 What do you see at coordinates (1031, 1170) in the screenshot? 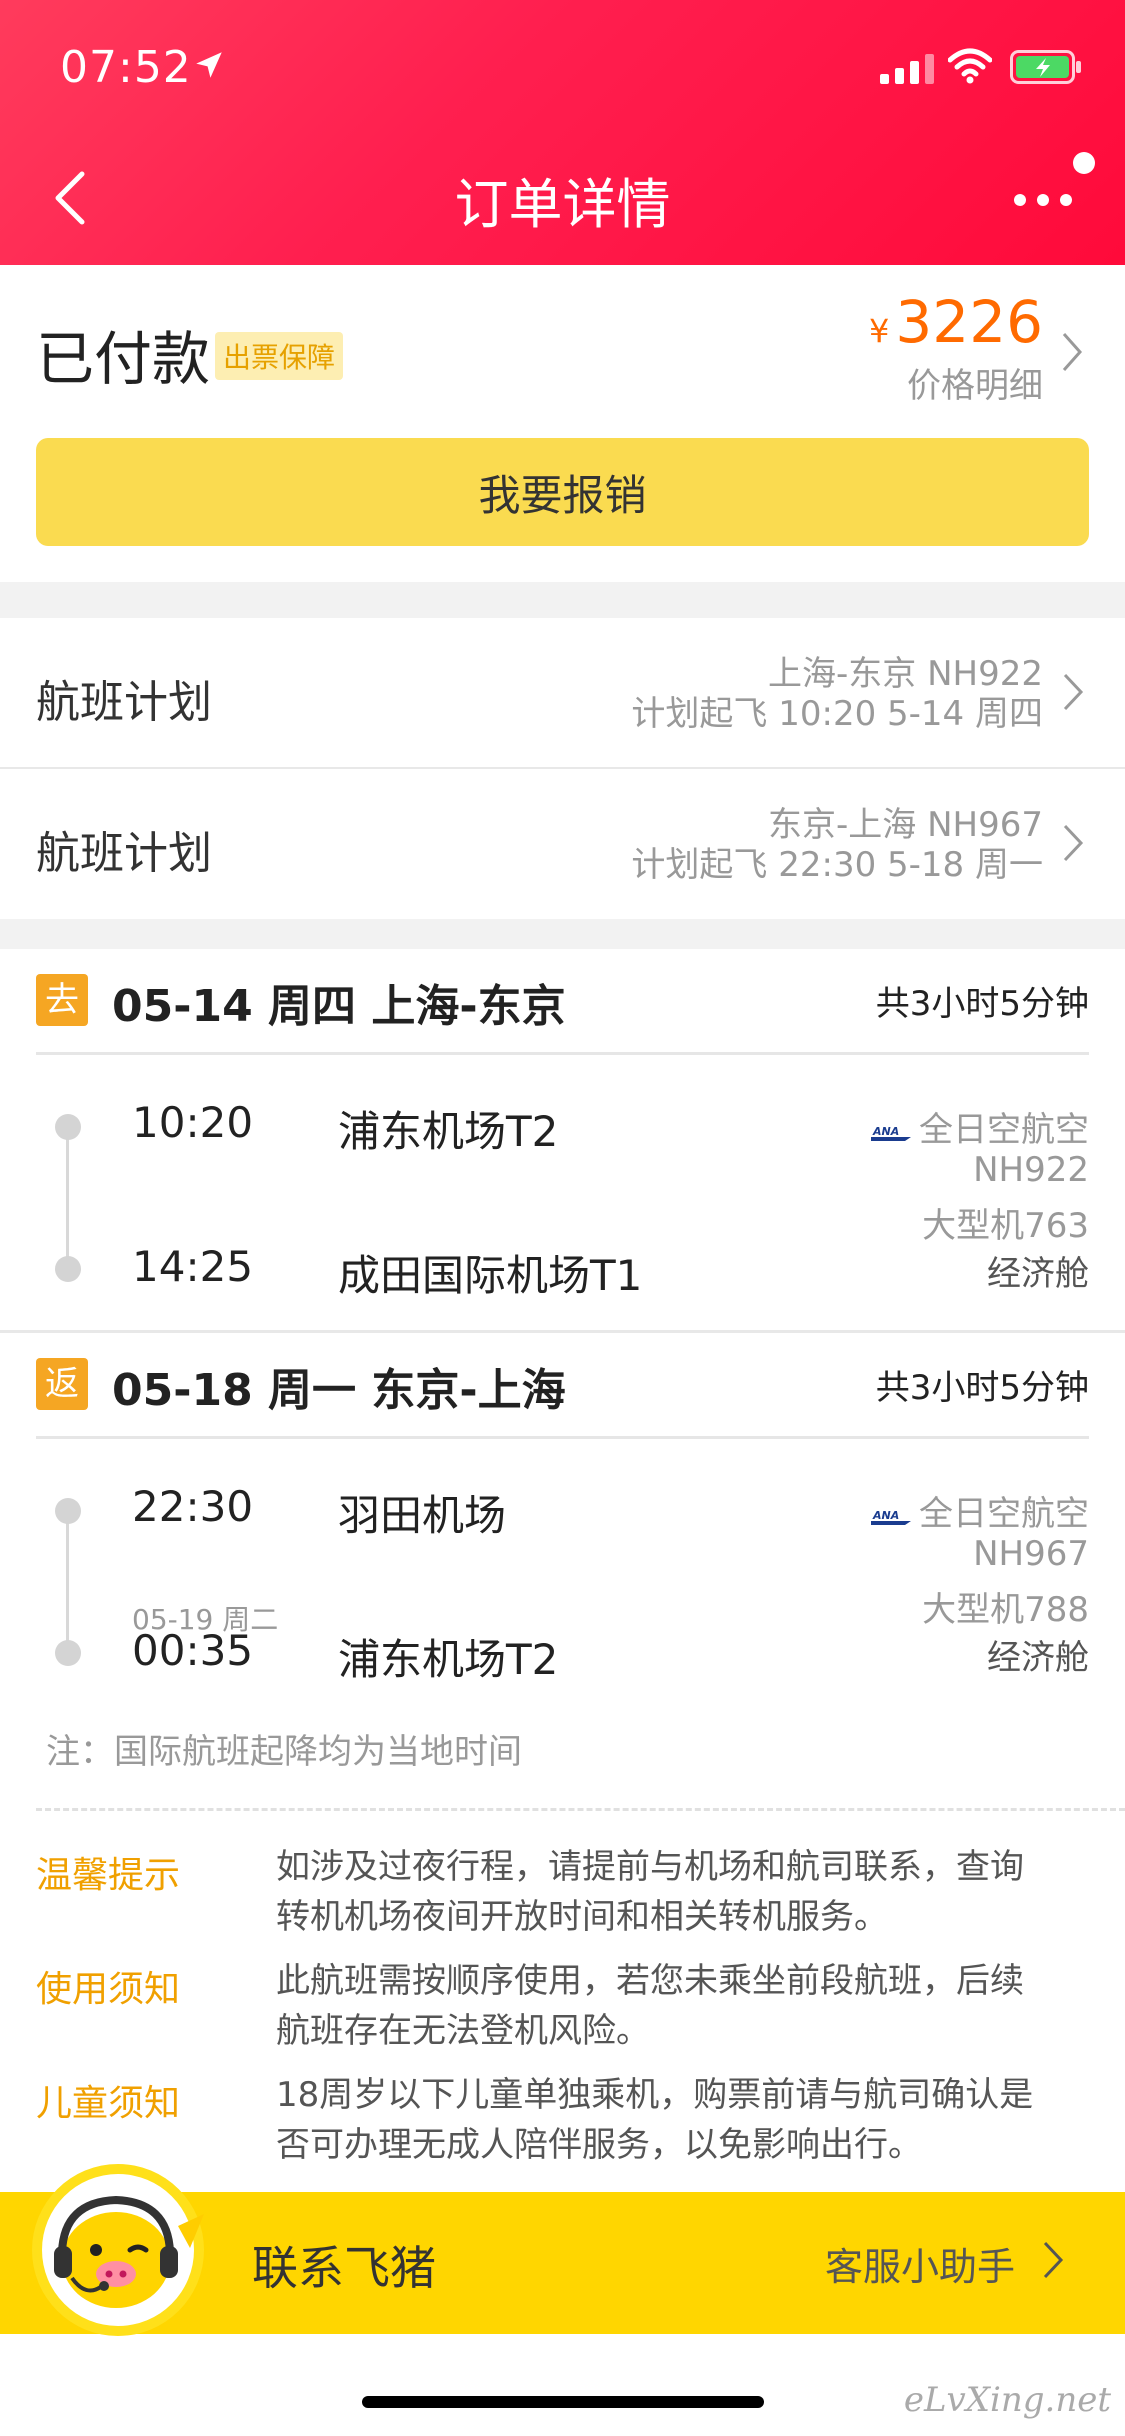
I see `flight-number: NH922` at bounding box center [1031, 1170].